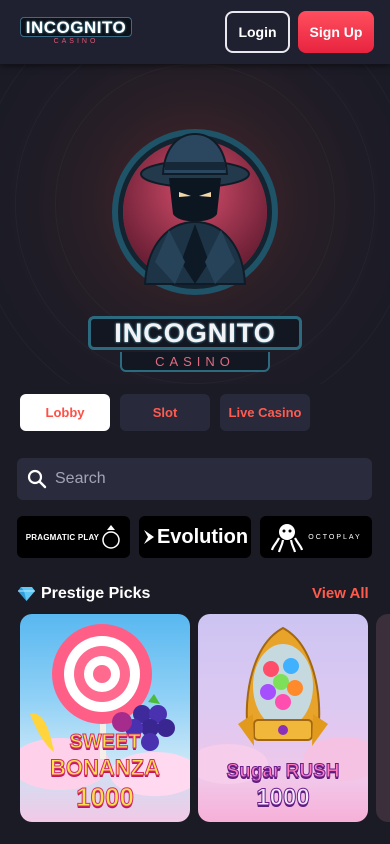  What do you see at coordinates (65, 412) in the screenshot?
I see `tab-lobby: Lobby` at bounding box center [65, 412].